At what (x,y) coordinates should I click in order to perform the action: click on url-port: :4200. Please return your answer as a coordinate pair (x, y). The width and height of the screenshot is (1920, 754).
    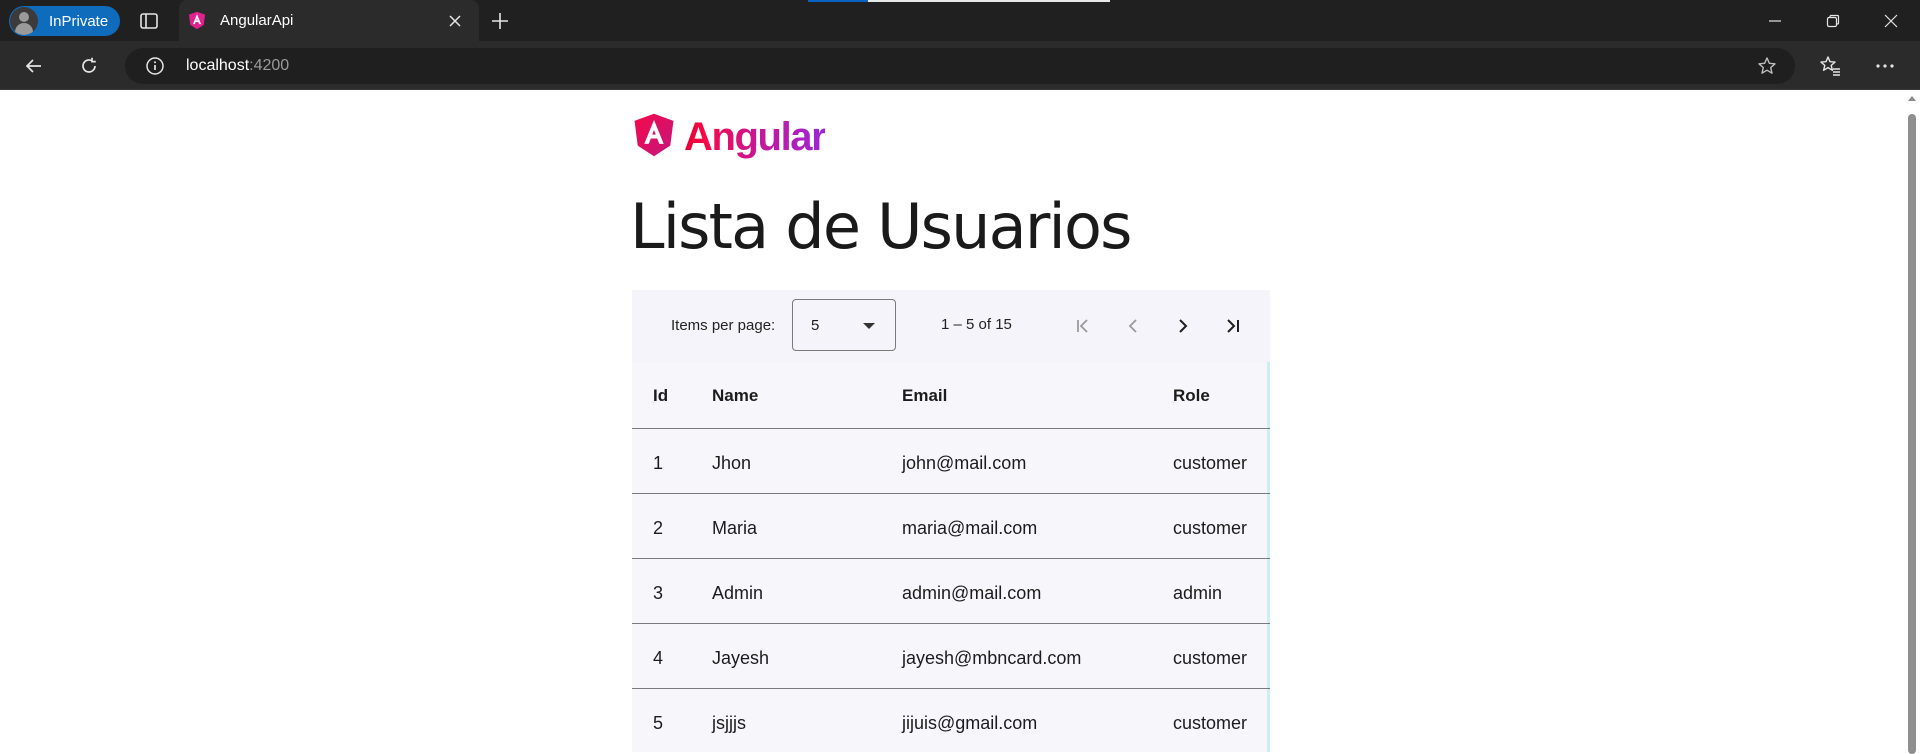
    Looking at the image, I should click on (269, 65).